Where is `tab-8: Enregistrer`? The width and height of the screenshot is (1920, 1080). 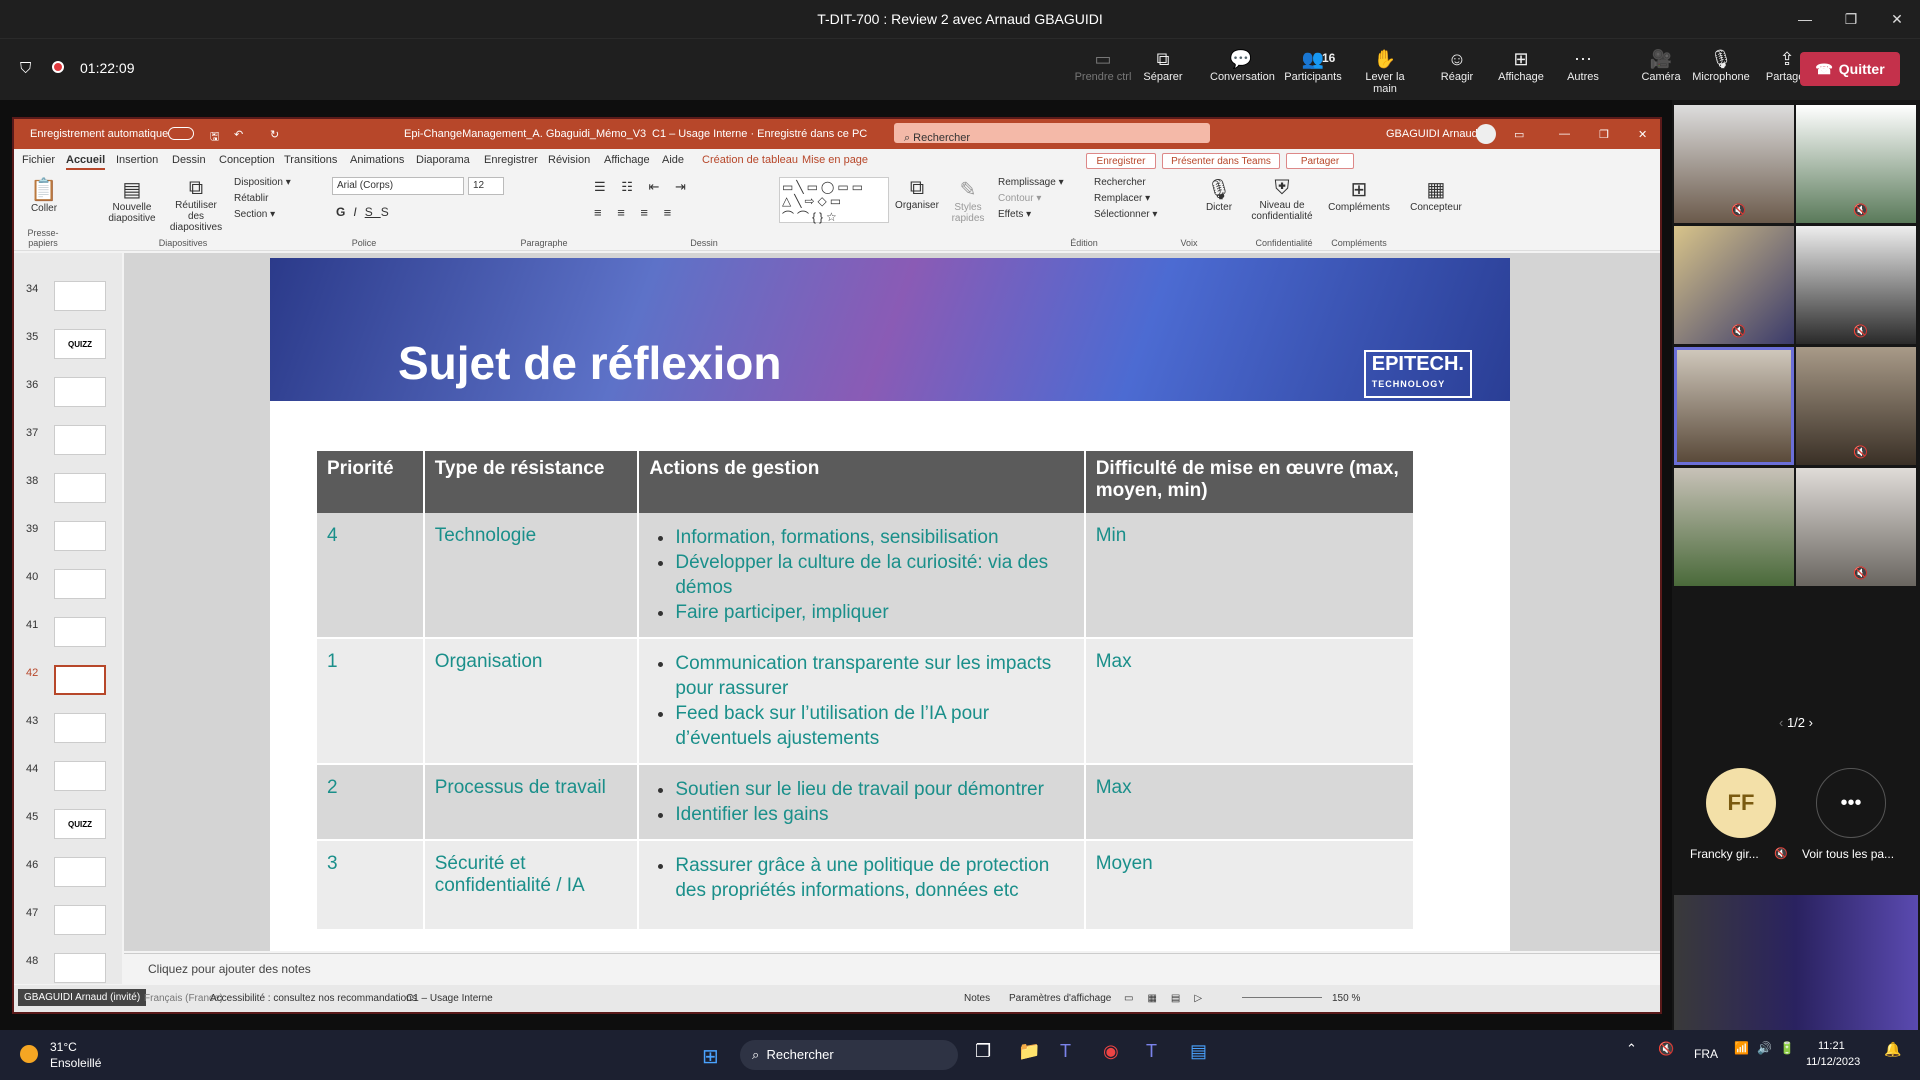
tab-8: Enregistrer is located at coordinates (511, 160).